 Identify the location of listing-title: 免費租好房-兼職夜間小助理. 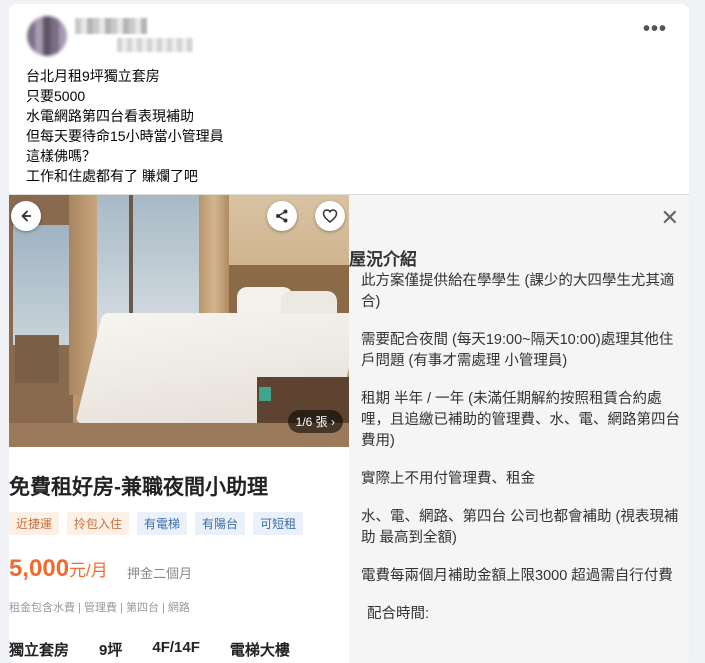
(138, 487).